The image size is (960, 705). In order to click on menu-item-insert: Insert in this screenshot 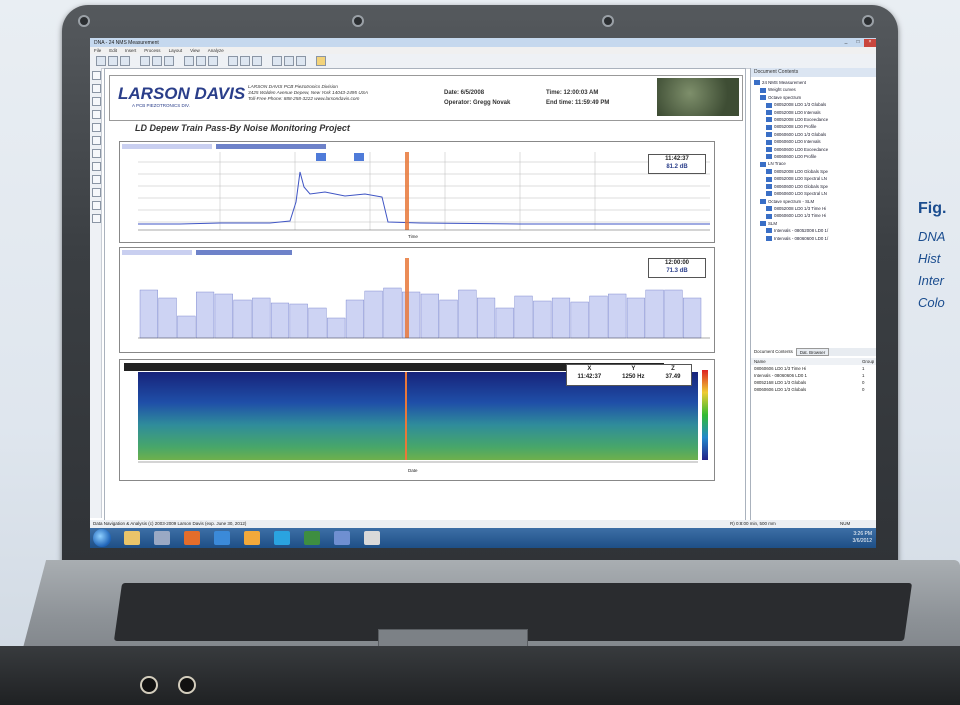, I will do `click(130, 50)`.